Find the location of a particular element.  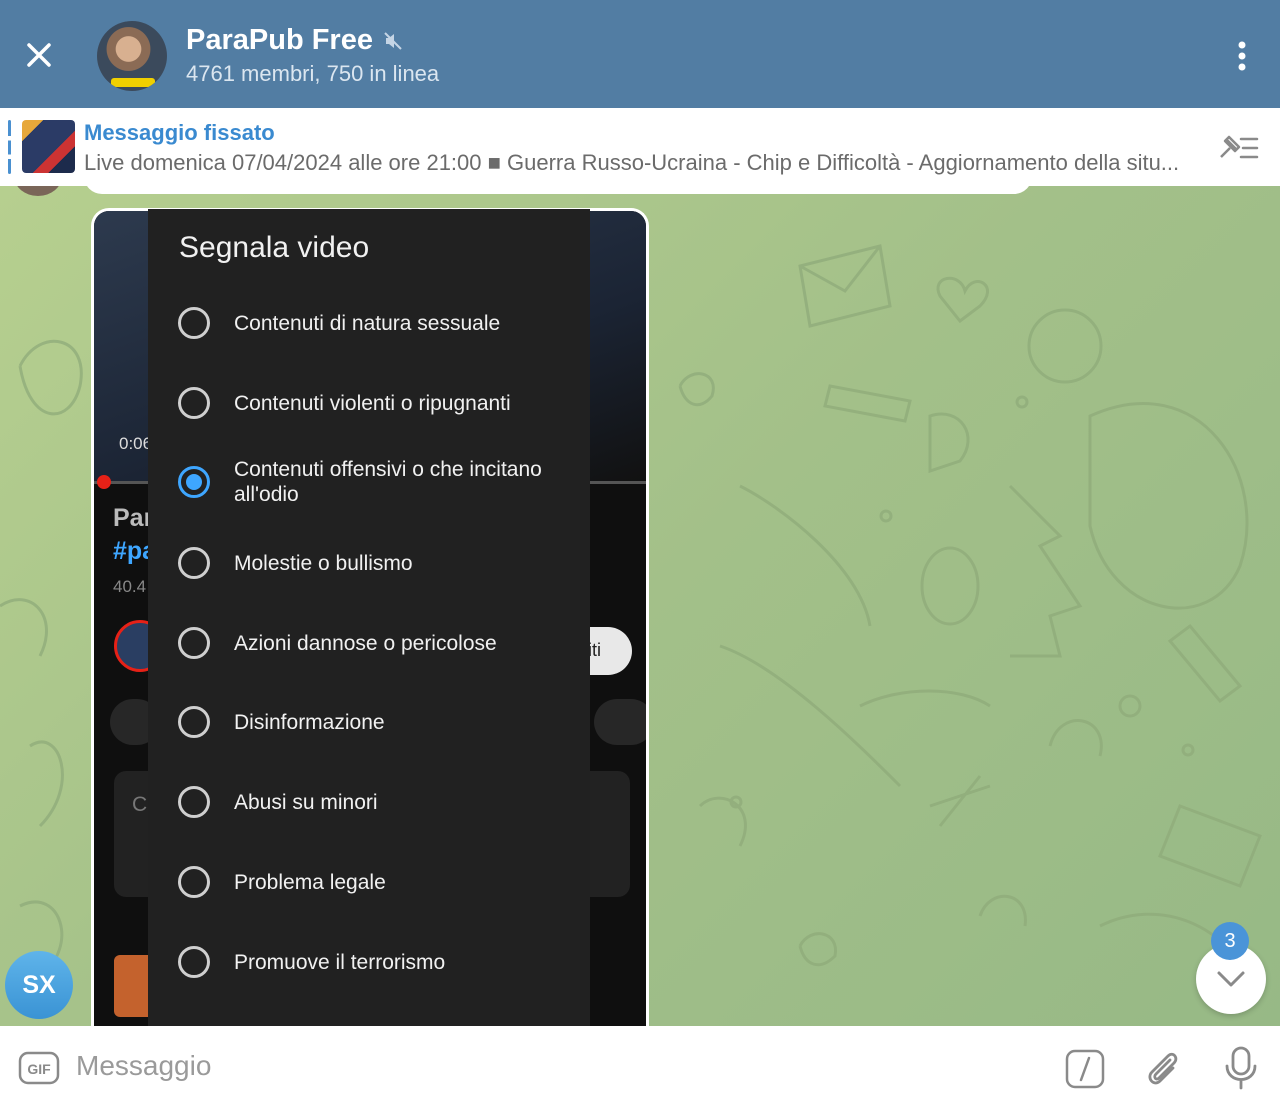

report-option: Problema legale is located at coordinates (369, 882).